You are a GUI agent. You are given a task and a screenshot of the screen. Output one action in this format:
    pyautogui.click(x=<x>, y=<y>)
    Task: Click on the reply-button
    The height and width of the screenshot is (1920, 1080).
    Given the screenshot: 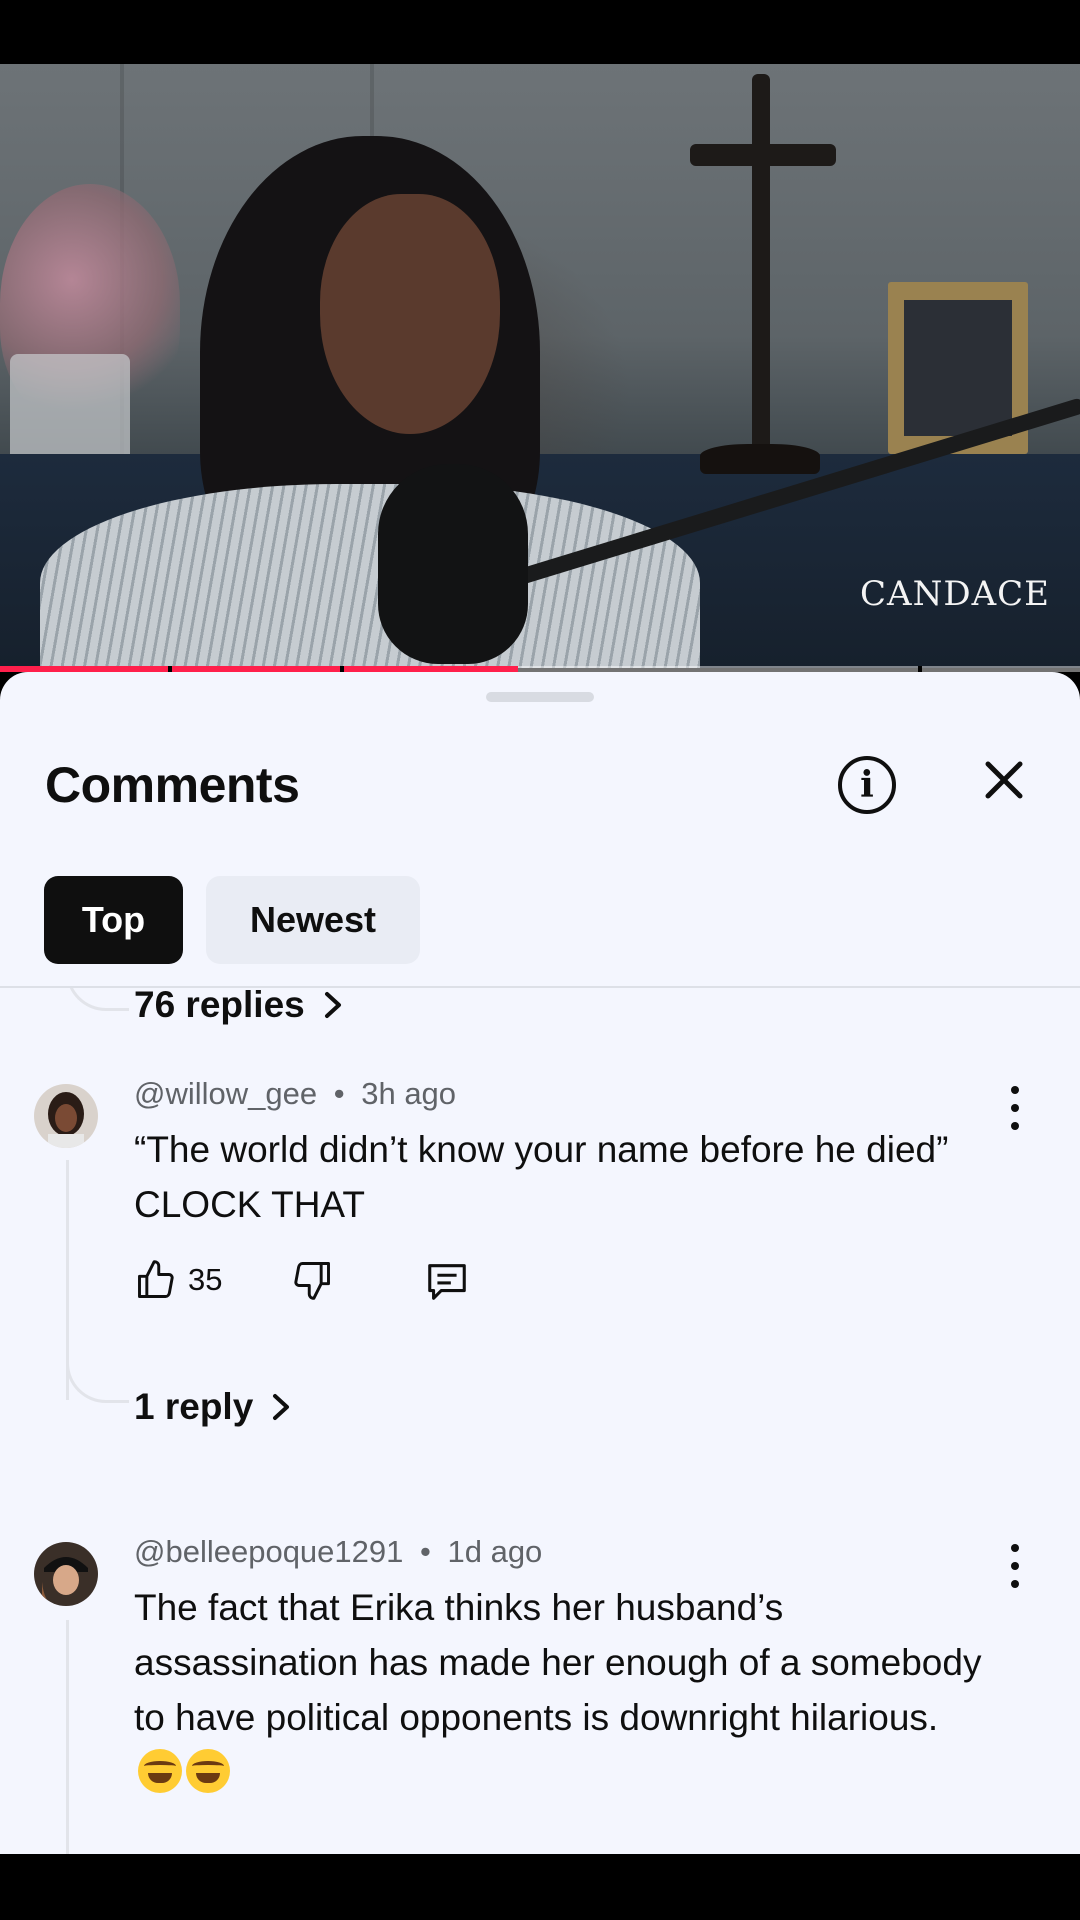 What is the action you would take?
    pyautogui.click(x=447, y=1281)
    